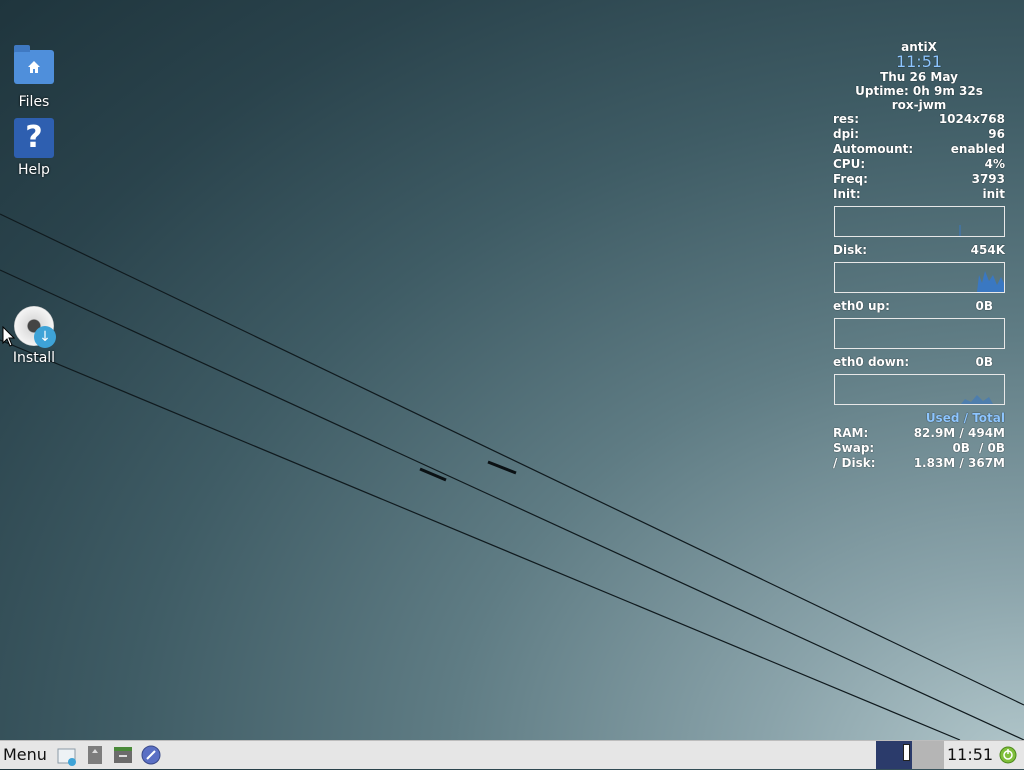  I want to click on stat-value: 4%, so click(994, 164).